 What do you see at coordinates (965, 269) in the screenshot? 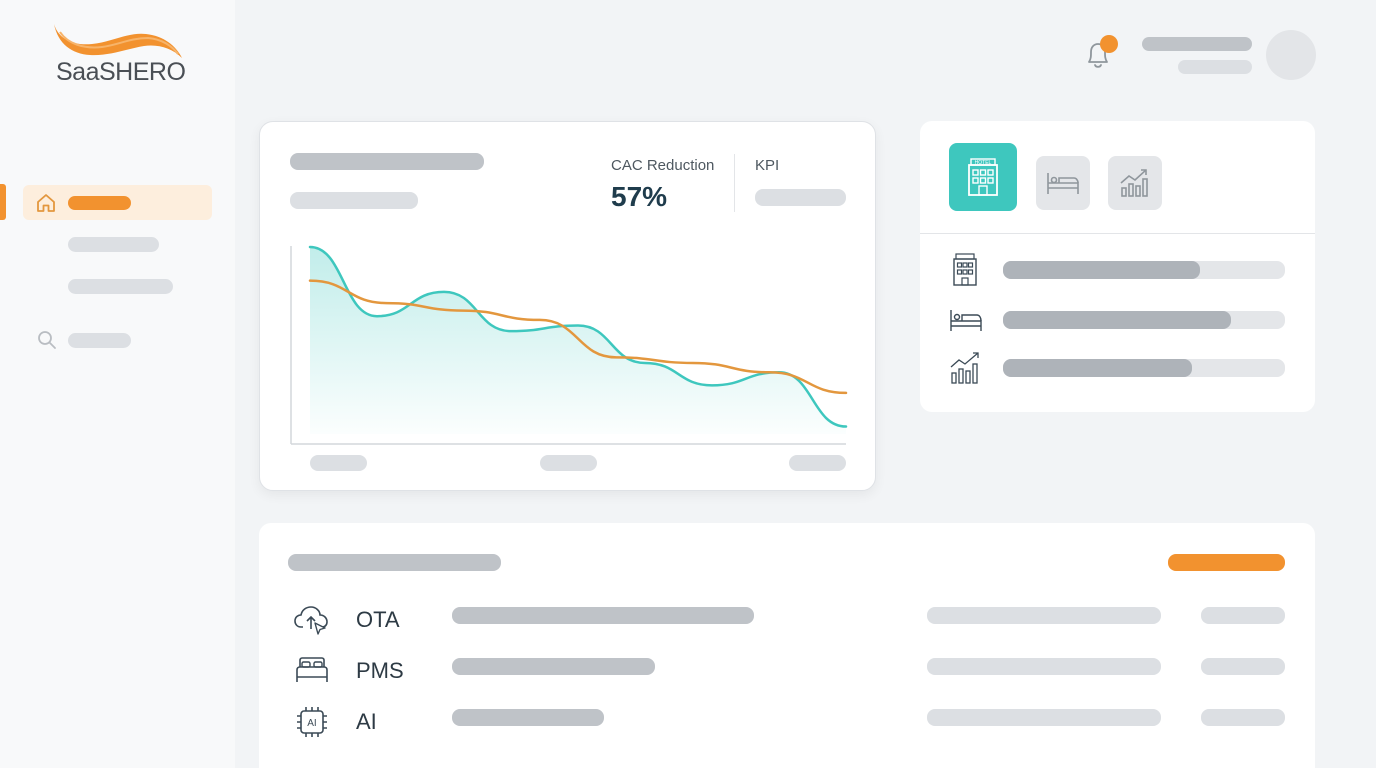
I see `hotel-icon` at bounding box center [965, 269].